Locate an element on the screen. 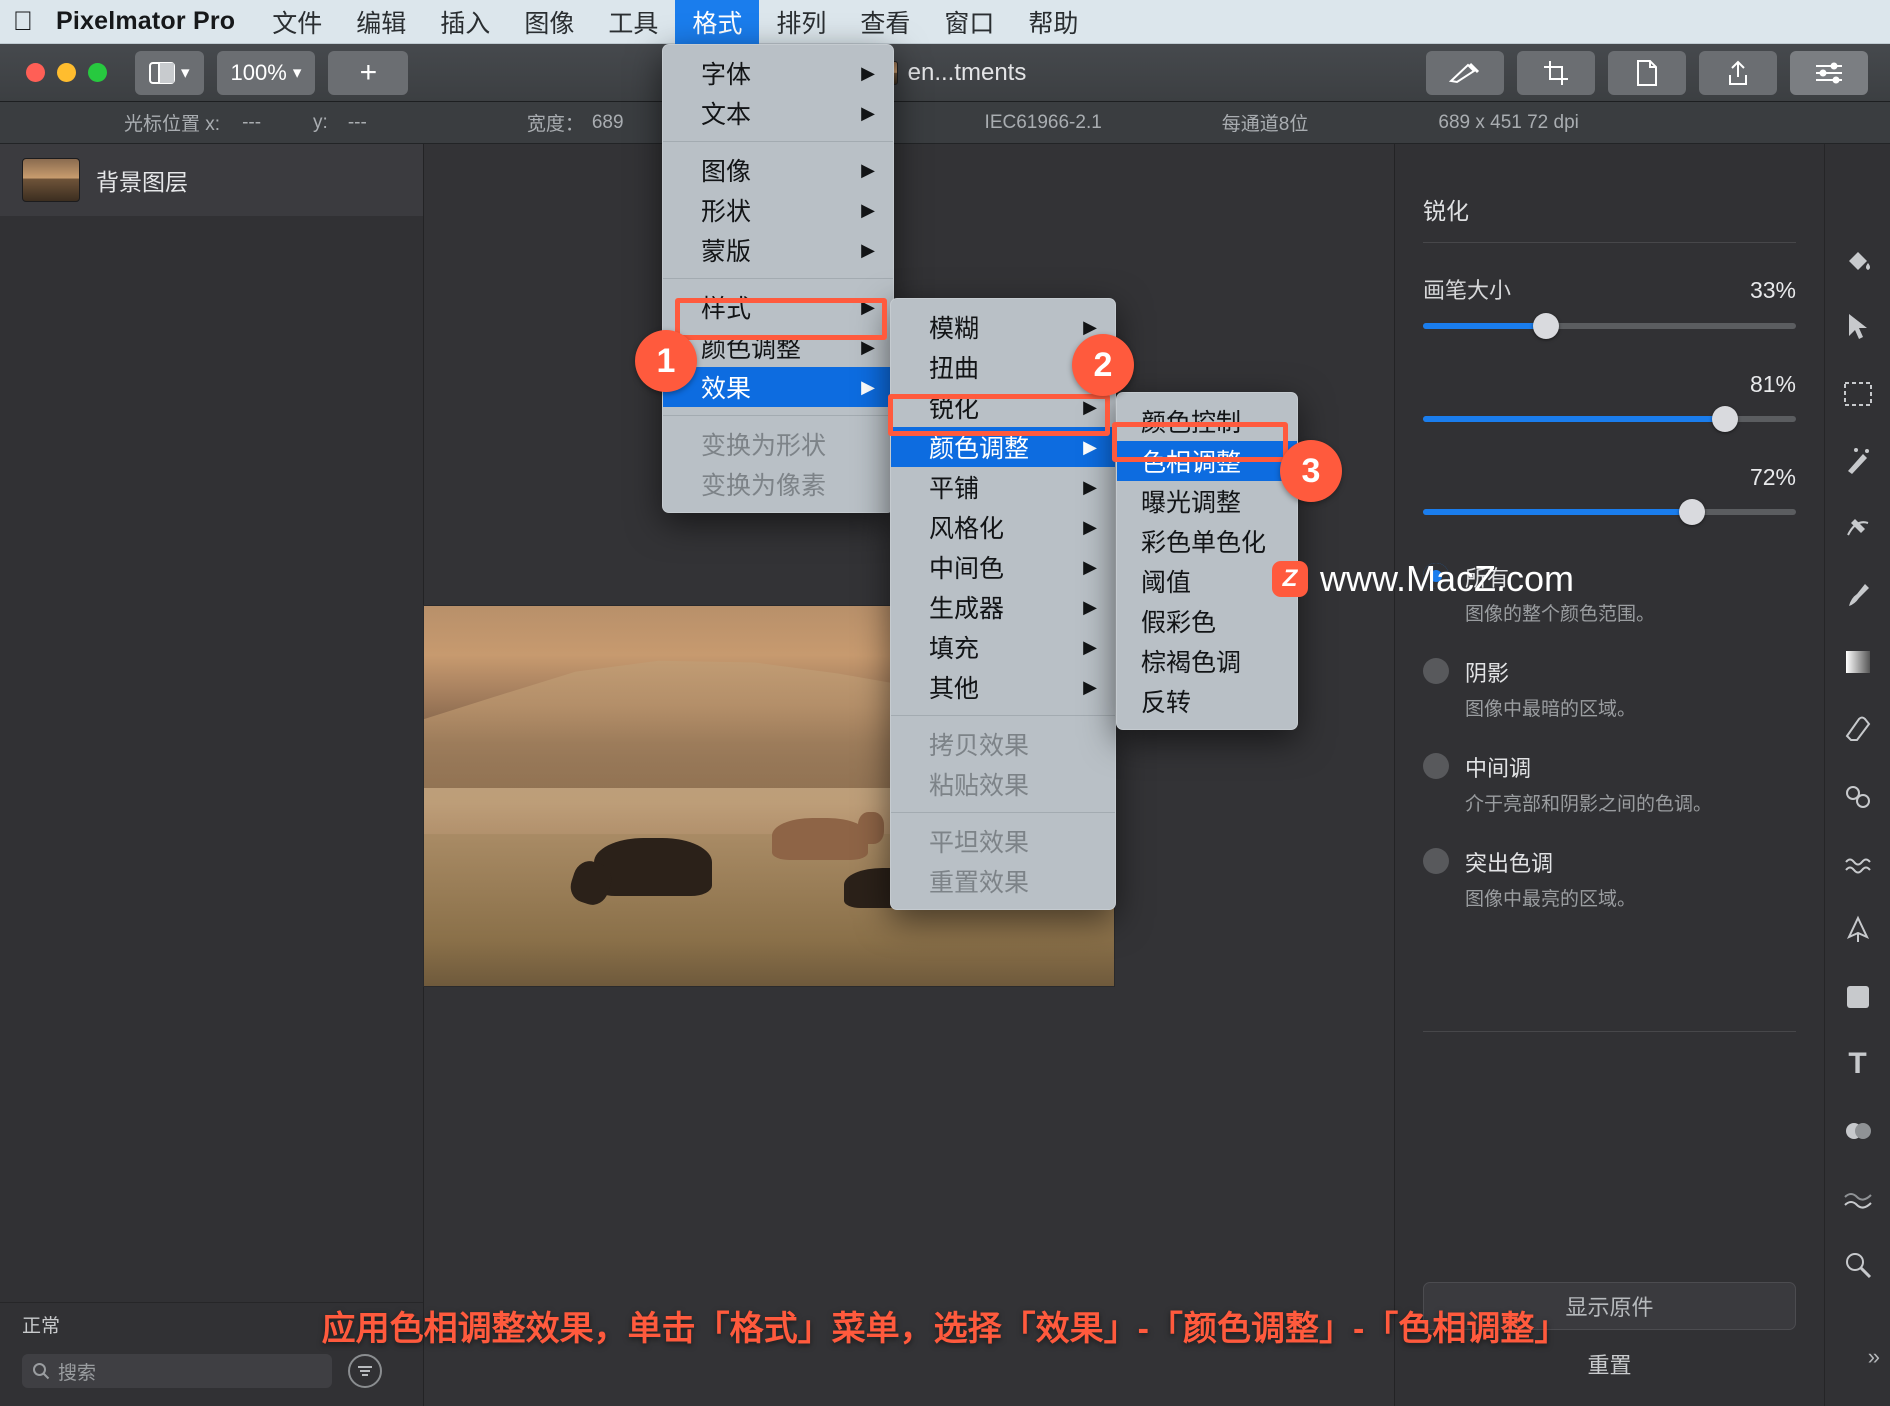  menu-tools: 工具 is located at coordinates (633, 22).